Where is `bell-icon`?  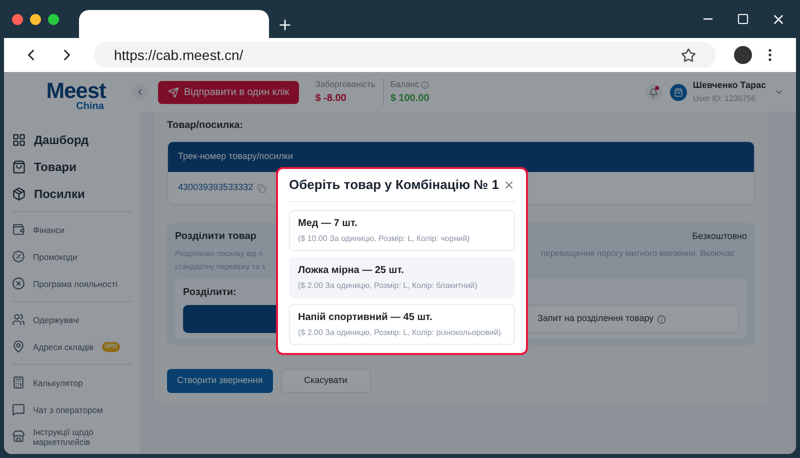
bell-icon is located at coordinates (653, 92).